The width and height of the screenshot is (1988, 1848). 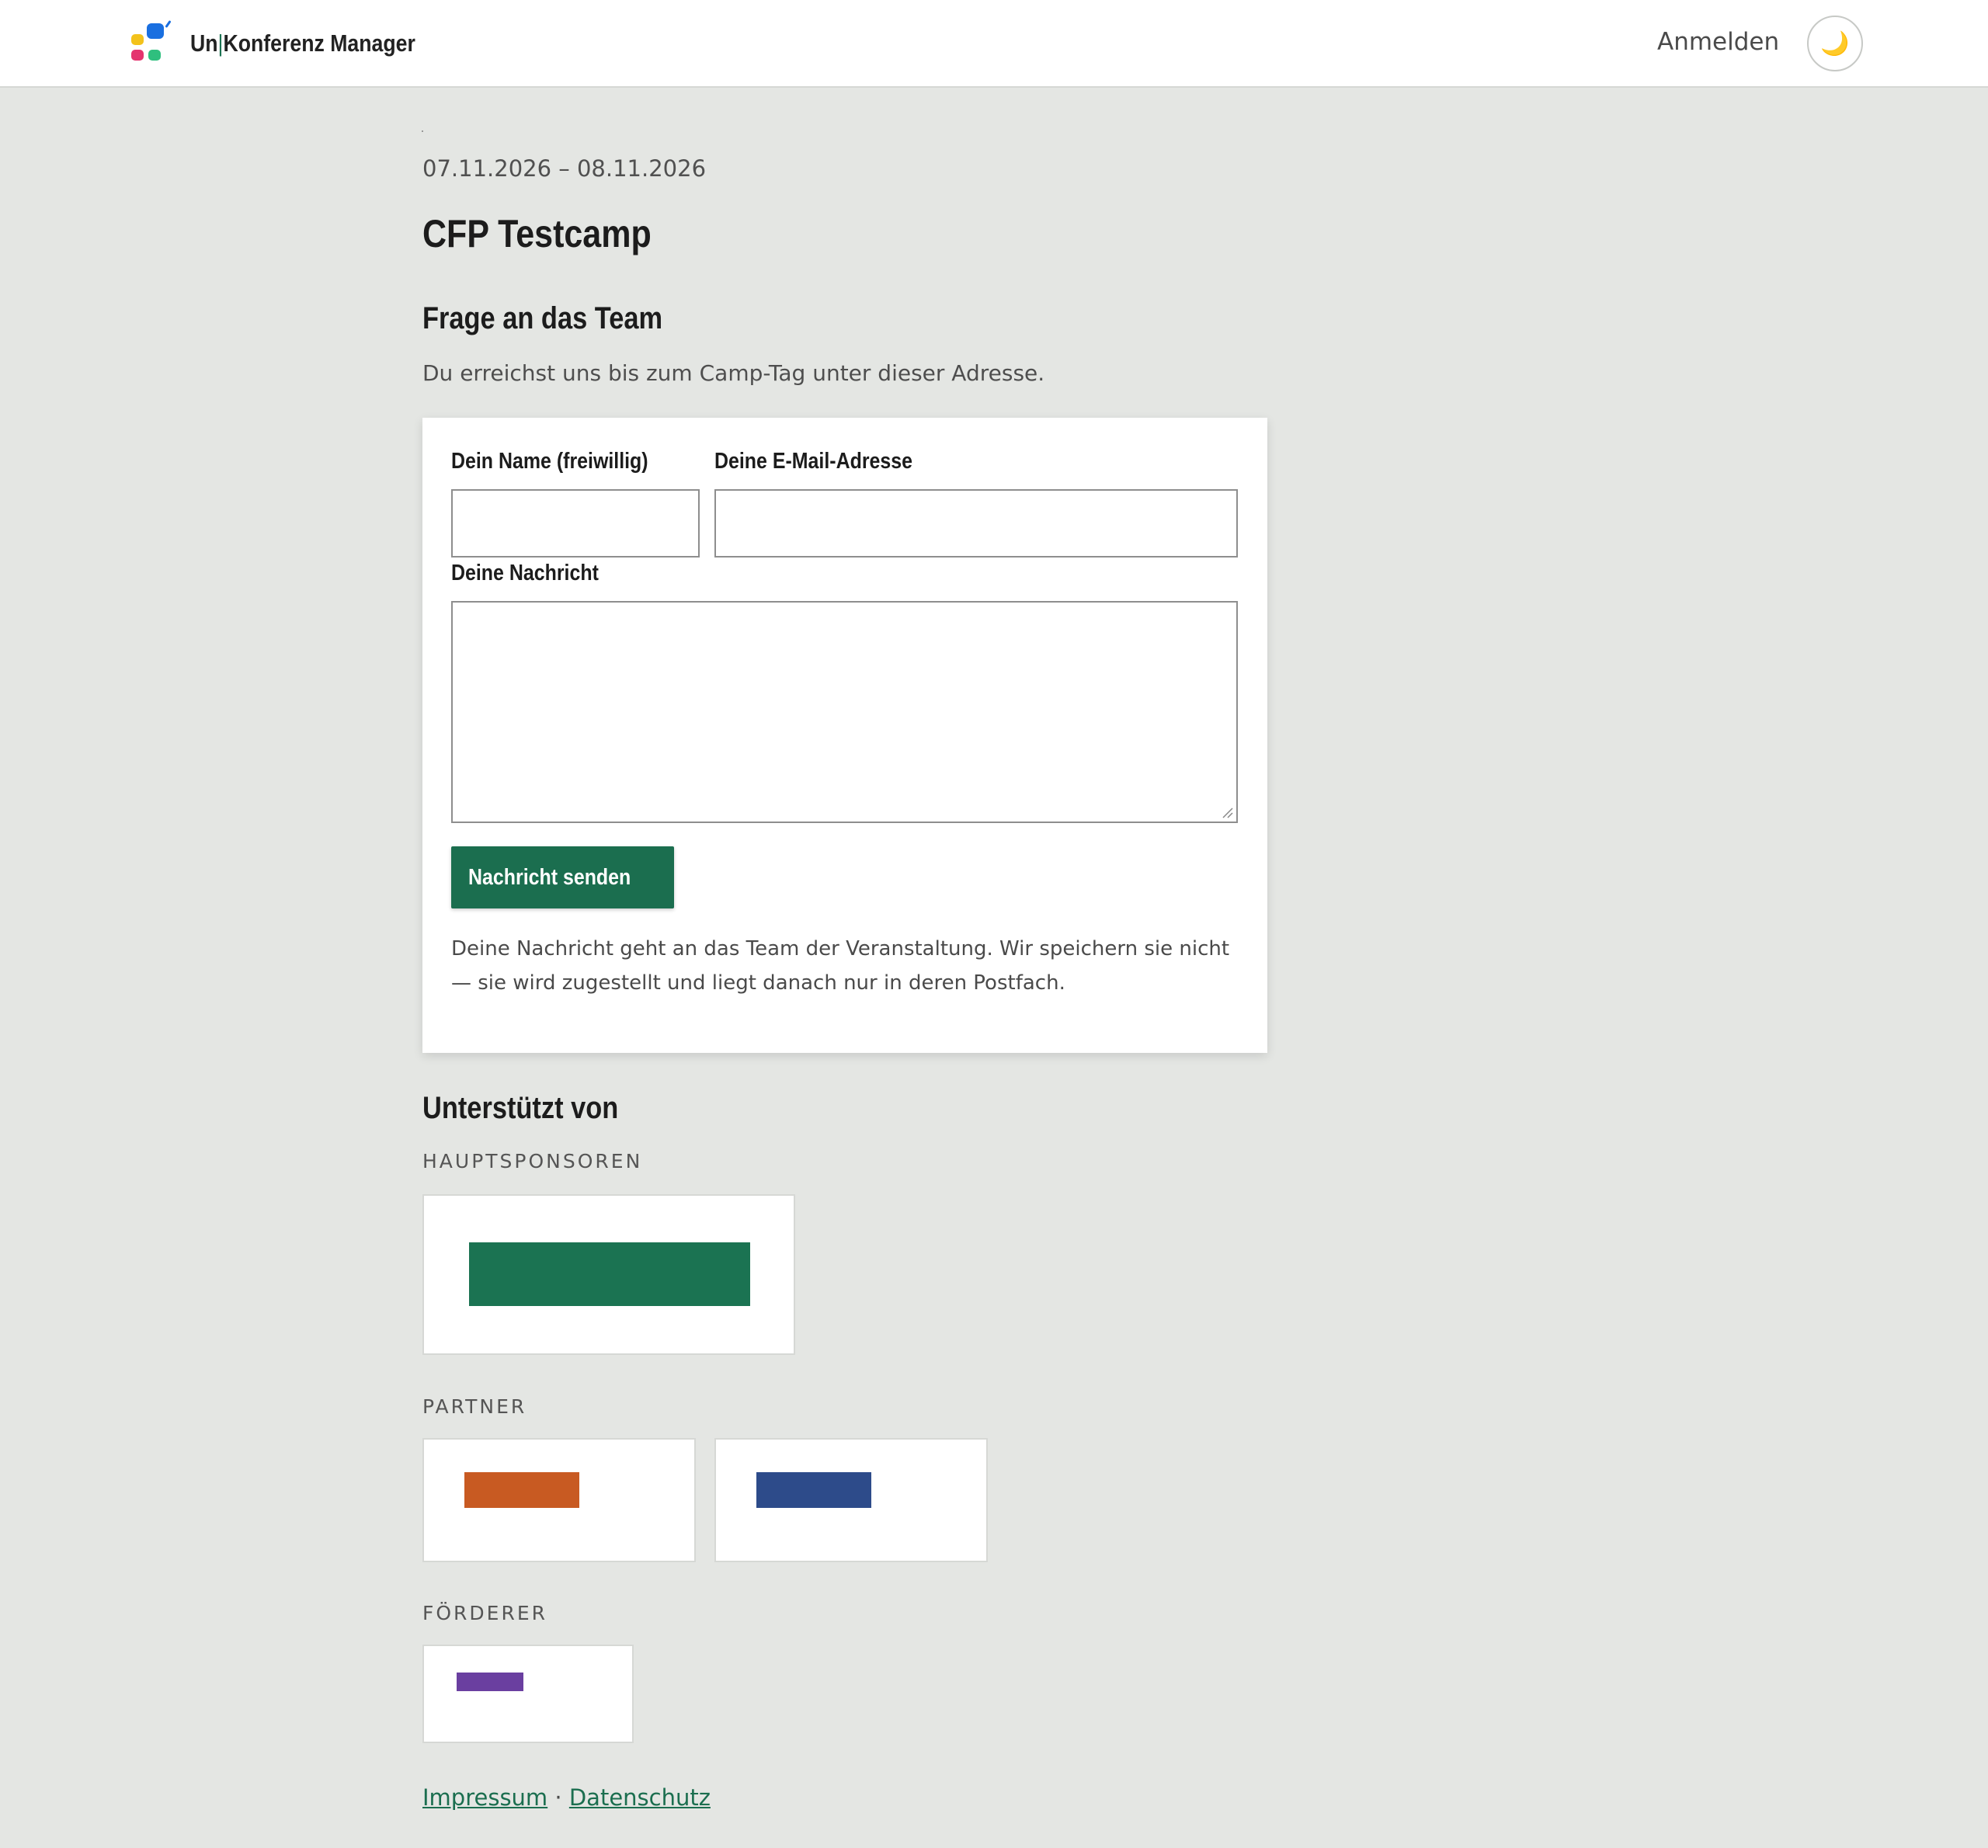 What do you see at coordinates (567, 1797) in the screenshot?
I see `footer: Impressum · Datenschutz` at bounding box center [567, 1797].